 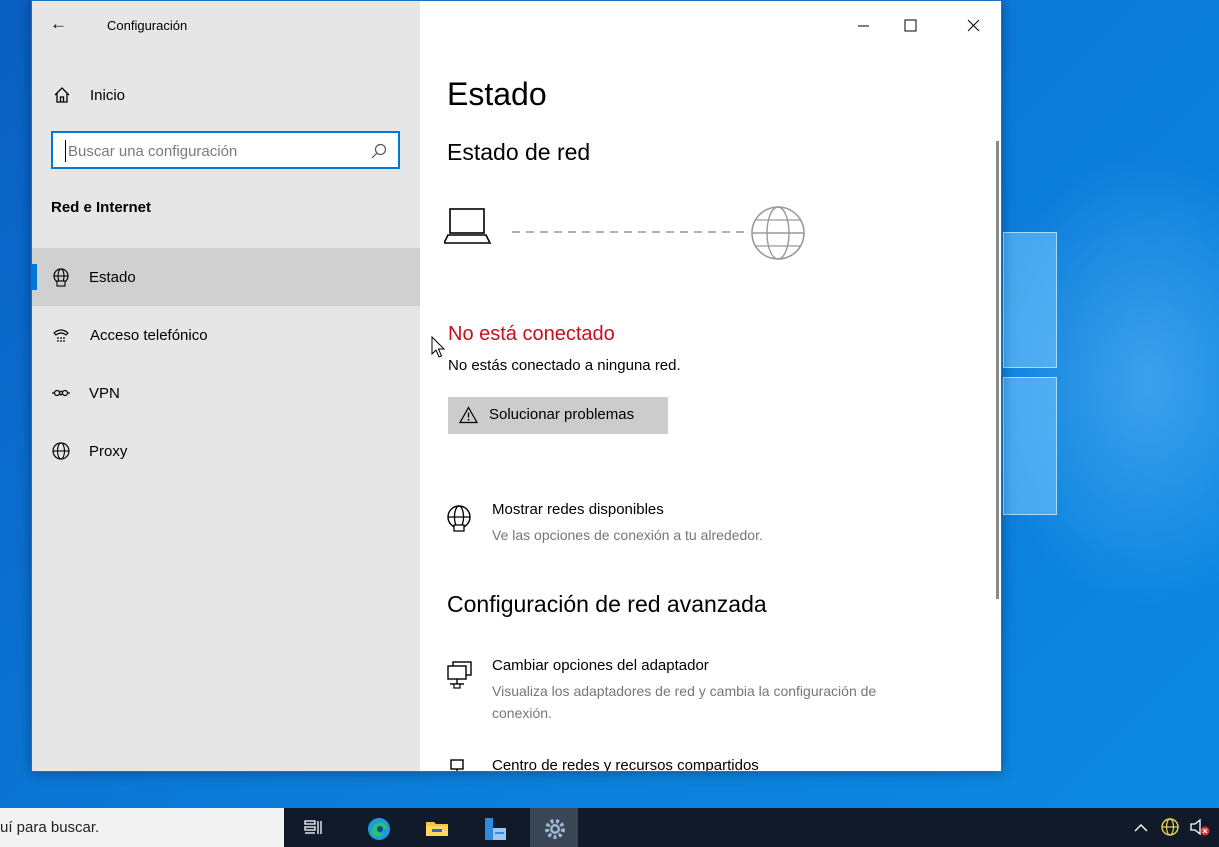 What do you see at coordinates (910, 26) in the screenshot?
I see `maximize-button` at bounding box center [910, 26].